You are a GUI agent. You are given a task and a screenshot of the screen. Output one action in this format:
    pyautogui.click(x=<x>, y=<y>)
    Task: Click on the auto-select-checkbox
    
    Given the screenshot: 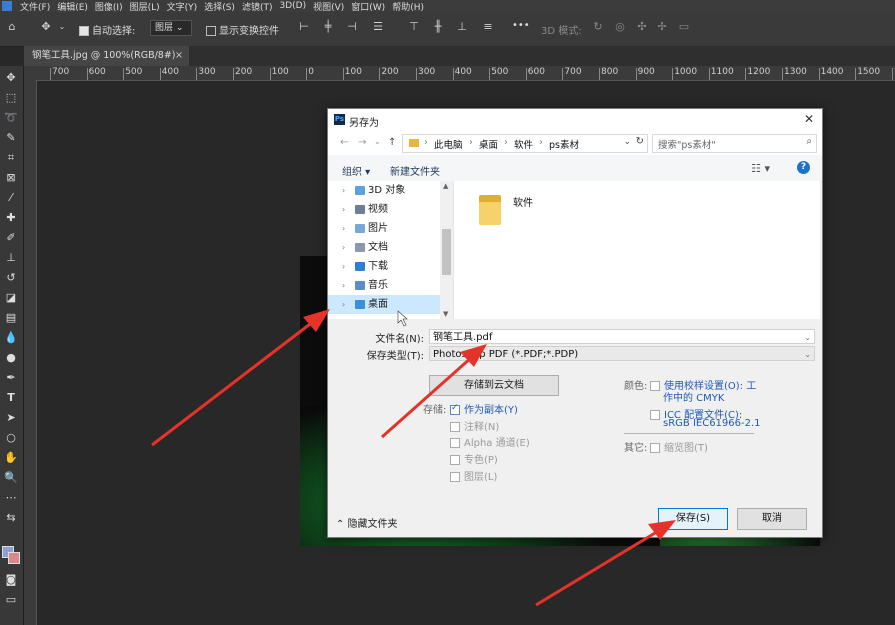 What is the action you would take?
    pyautogui.click(x=84, y=31)
    